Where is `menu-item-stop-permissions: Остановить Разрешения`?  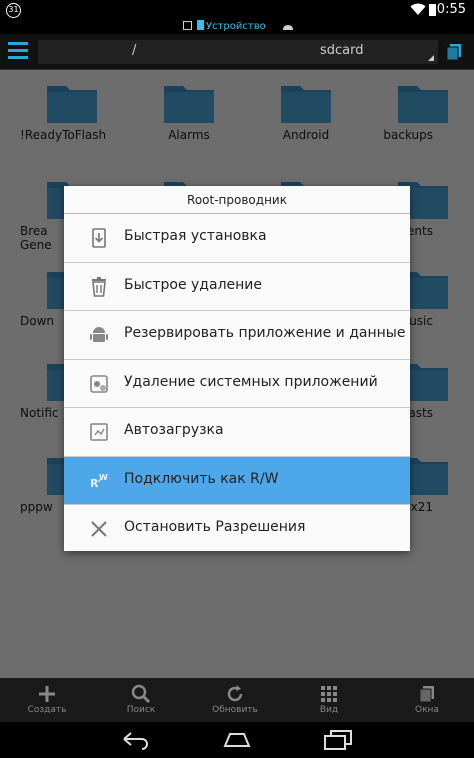 menu-item-stop-permissions: Остановить Разрешения is located at coordinates (237, 529).